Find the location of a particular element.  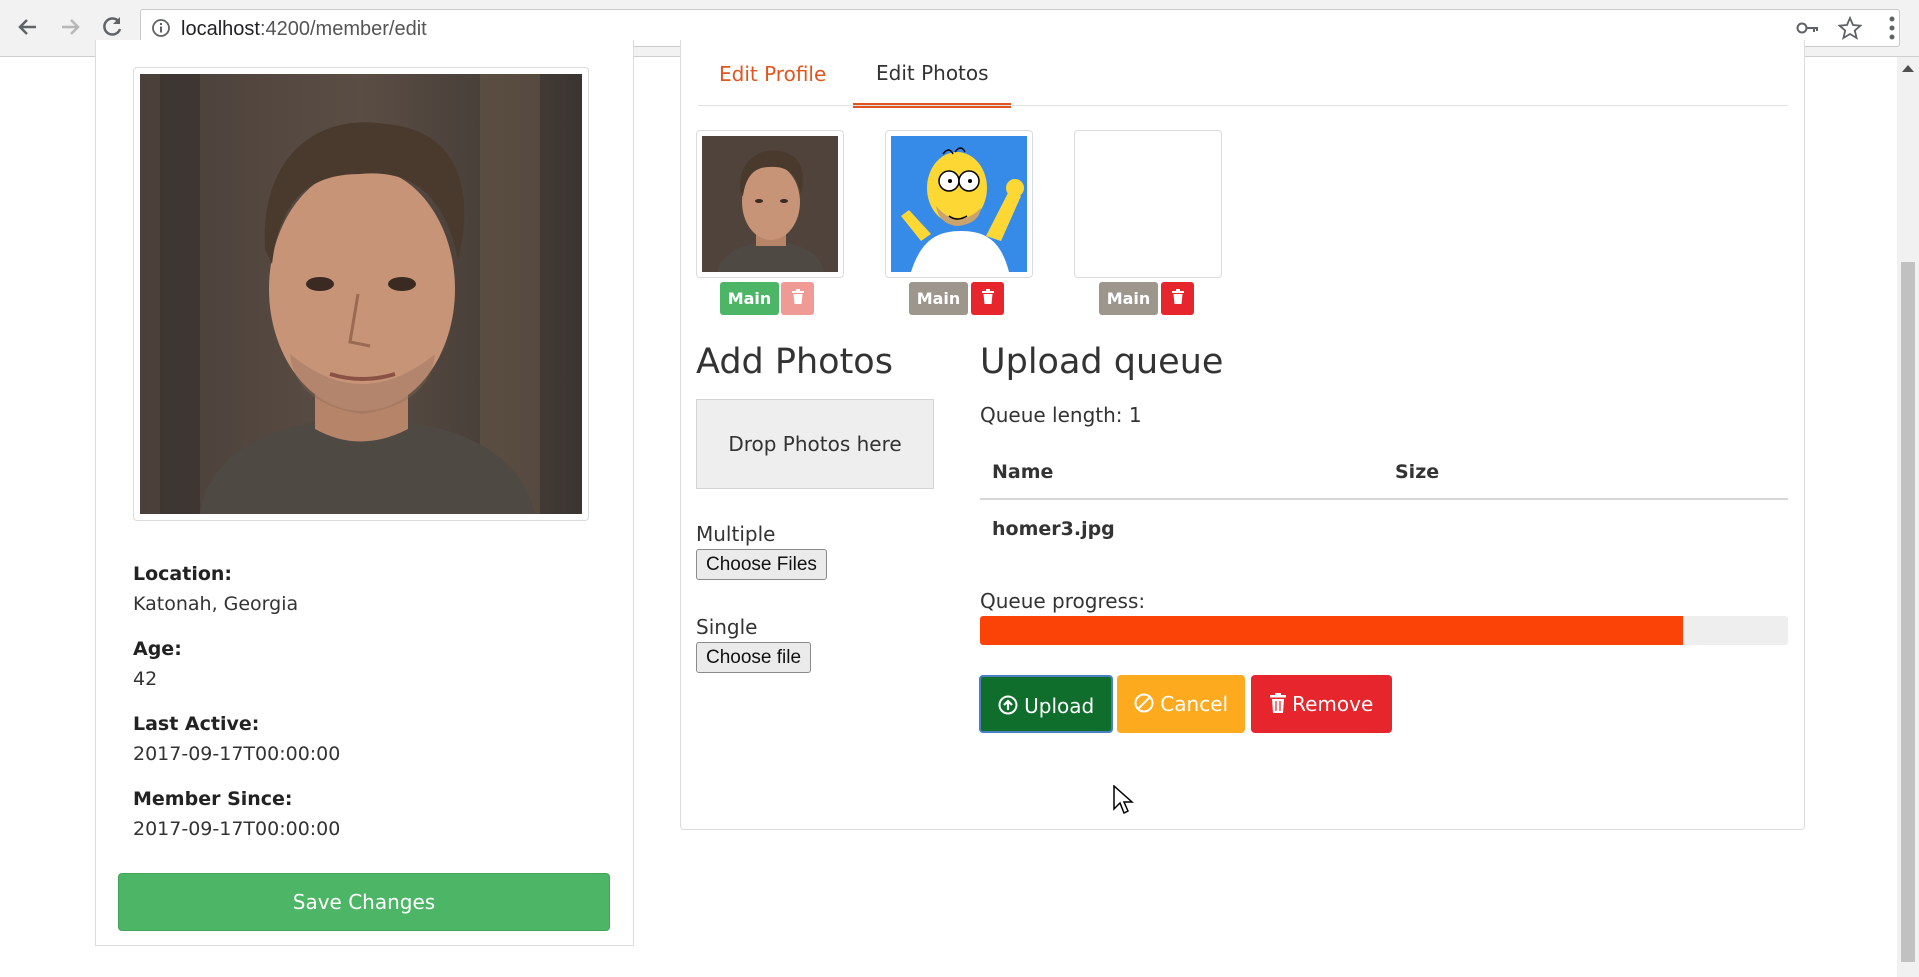

column-header-name: Name is located at coordinates (1023, 472).